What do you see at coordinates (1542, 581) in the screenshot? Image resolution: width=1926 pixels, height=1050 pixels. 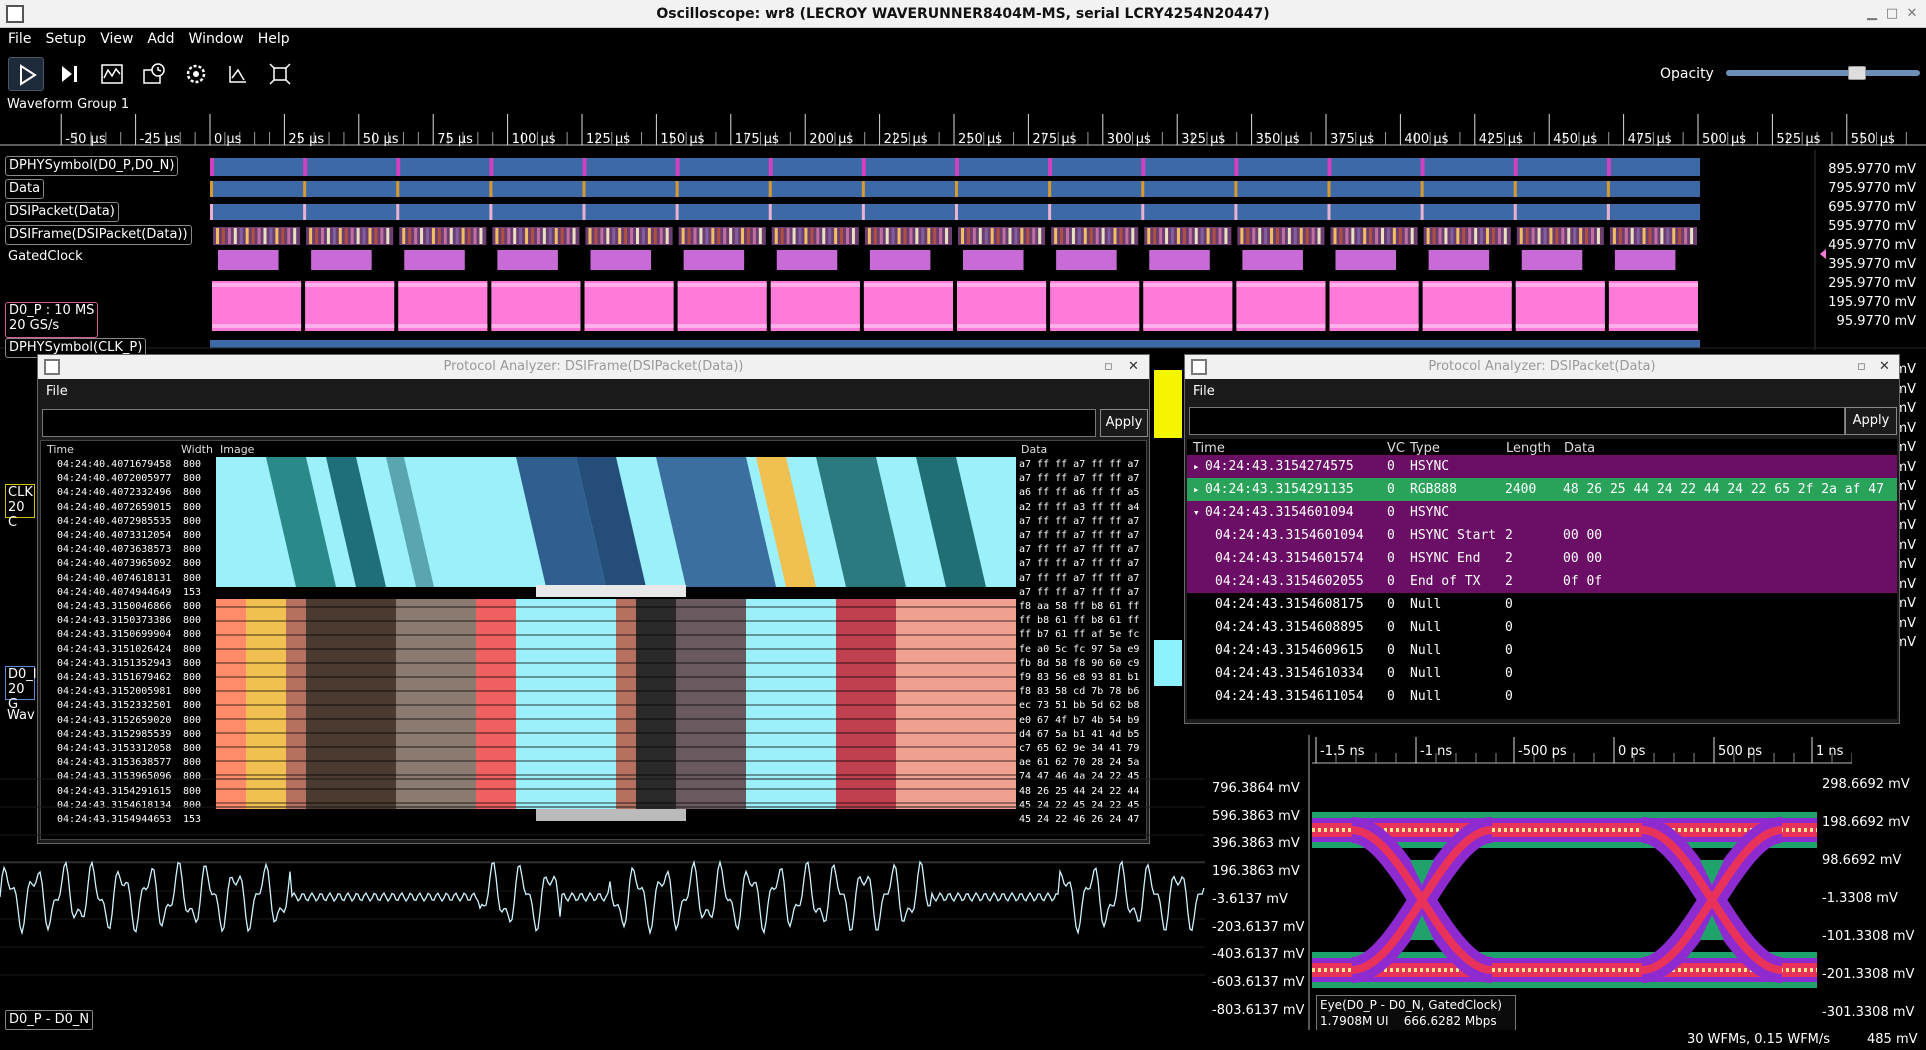 I see `packet-row: 04:24:43.3154602055 0 End of TX 2 0f 0f` at bounding box center [1542, 581].